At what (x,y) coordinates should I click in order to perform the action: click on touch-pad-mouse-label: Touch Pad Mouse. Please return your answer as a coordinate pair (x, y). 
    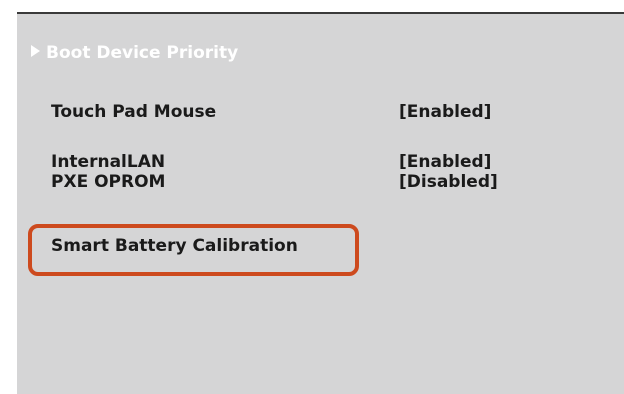
    Looking at the image, I should click on (133, 112).